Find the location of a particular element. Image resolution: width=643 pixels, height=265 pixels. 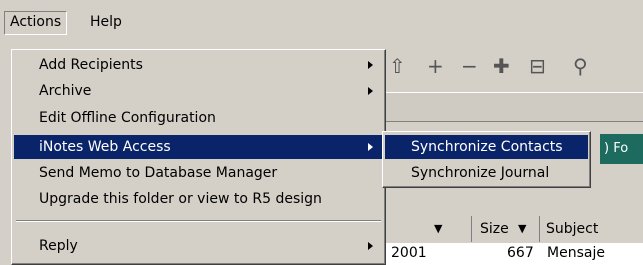

collapse-all-icon: ⊟ is located at coordinates (537, 66).